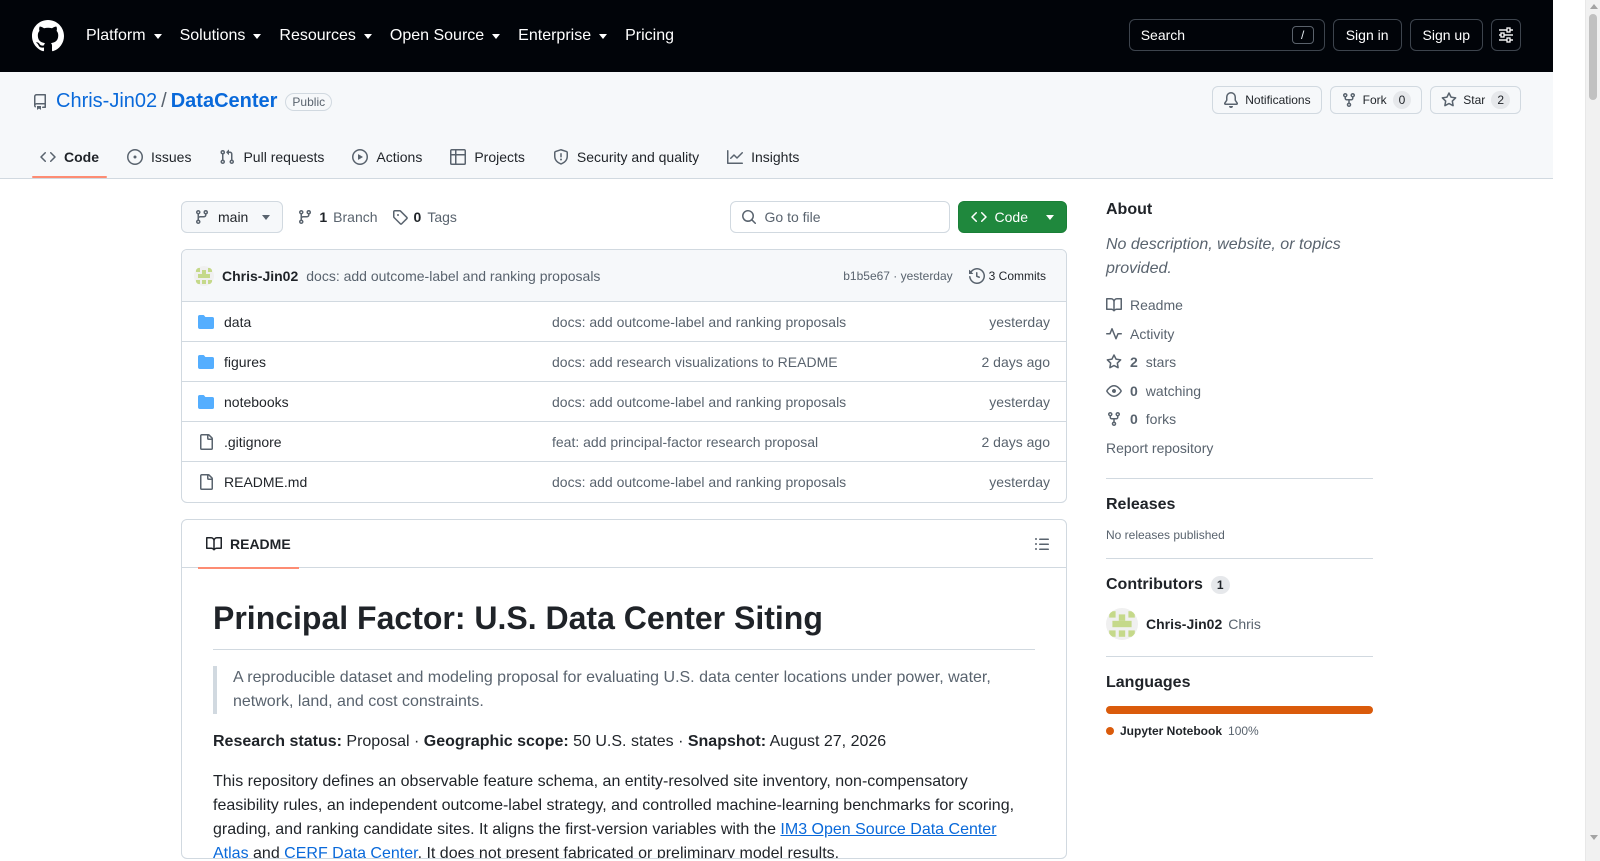  I want to click on table-icon, so click(458, 157).